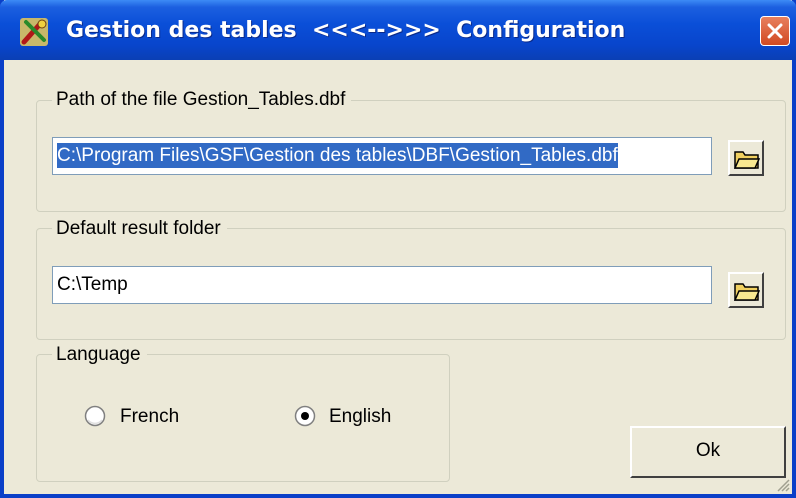 This screenshot has height=498, width=796. What do you see at coordinates (34, 32) in the screenshot?
I see `app-tools-icon` at bounding box center [34, 32].